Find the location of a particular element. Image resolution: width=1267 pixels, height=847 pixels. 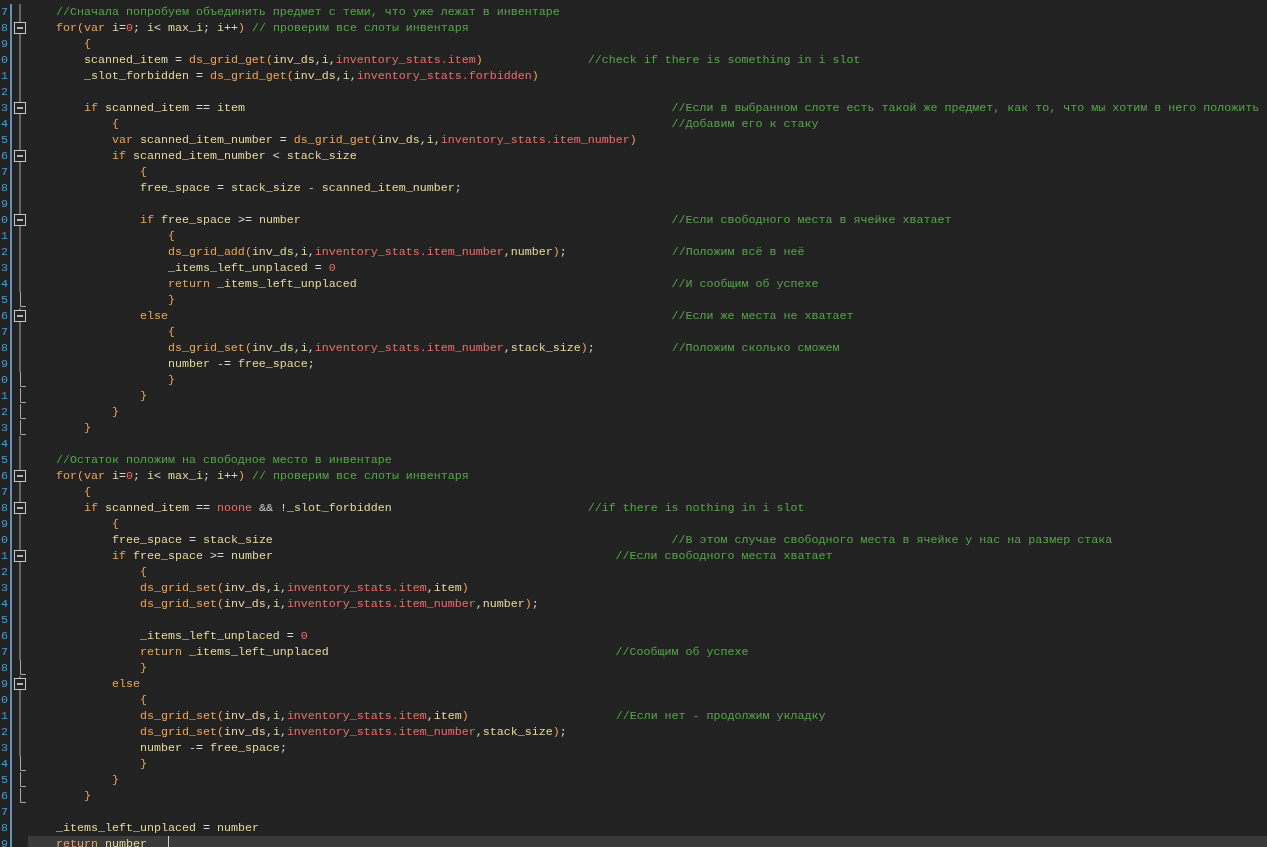

code-text: _items_left_unplaced = number is located at coordinates (157, 828).